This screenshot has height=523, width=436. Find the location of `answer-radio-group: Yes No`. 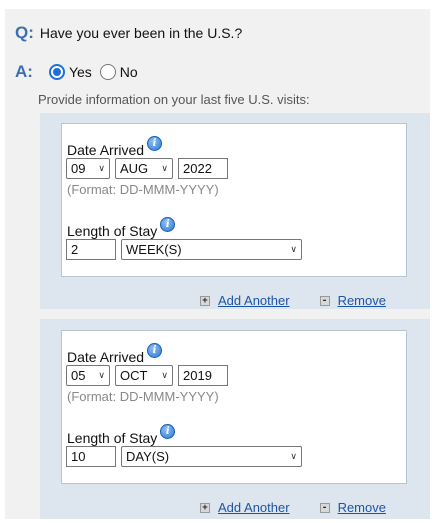

answer-radio-group: Yes No is located at coordinates (90, 72).